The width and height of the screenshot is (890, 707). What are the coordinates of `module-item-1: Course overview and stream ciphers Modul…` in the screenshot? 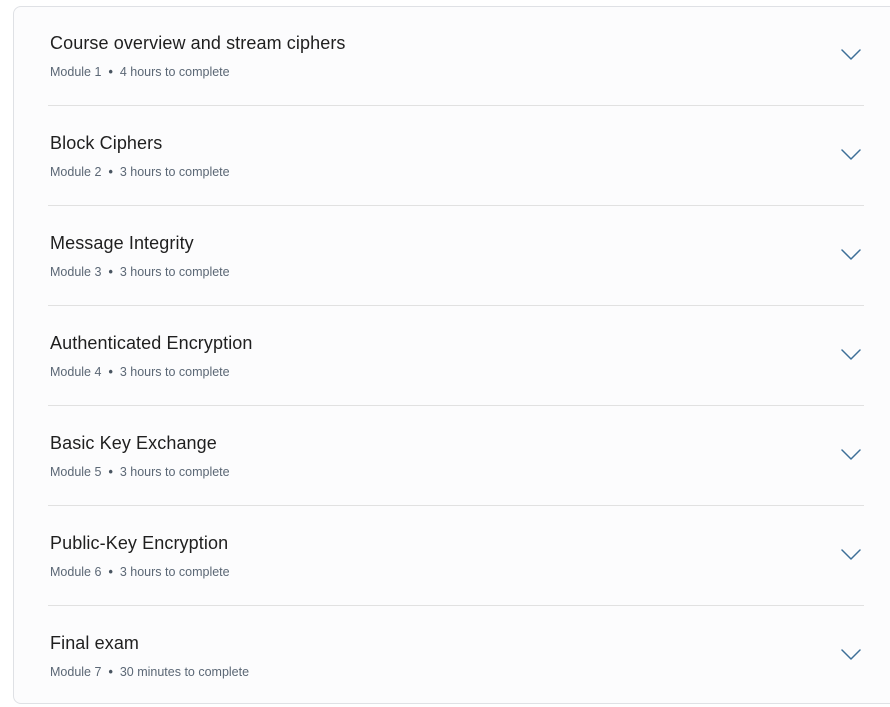 It's located at (456, 56).